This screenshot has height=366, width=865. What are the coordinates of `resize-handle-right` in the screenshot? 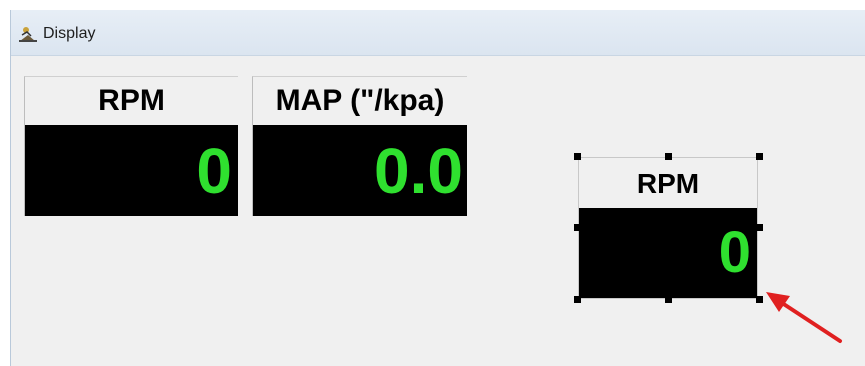 It's located at (759, 227).